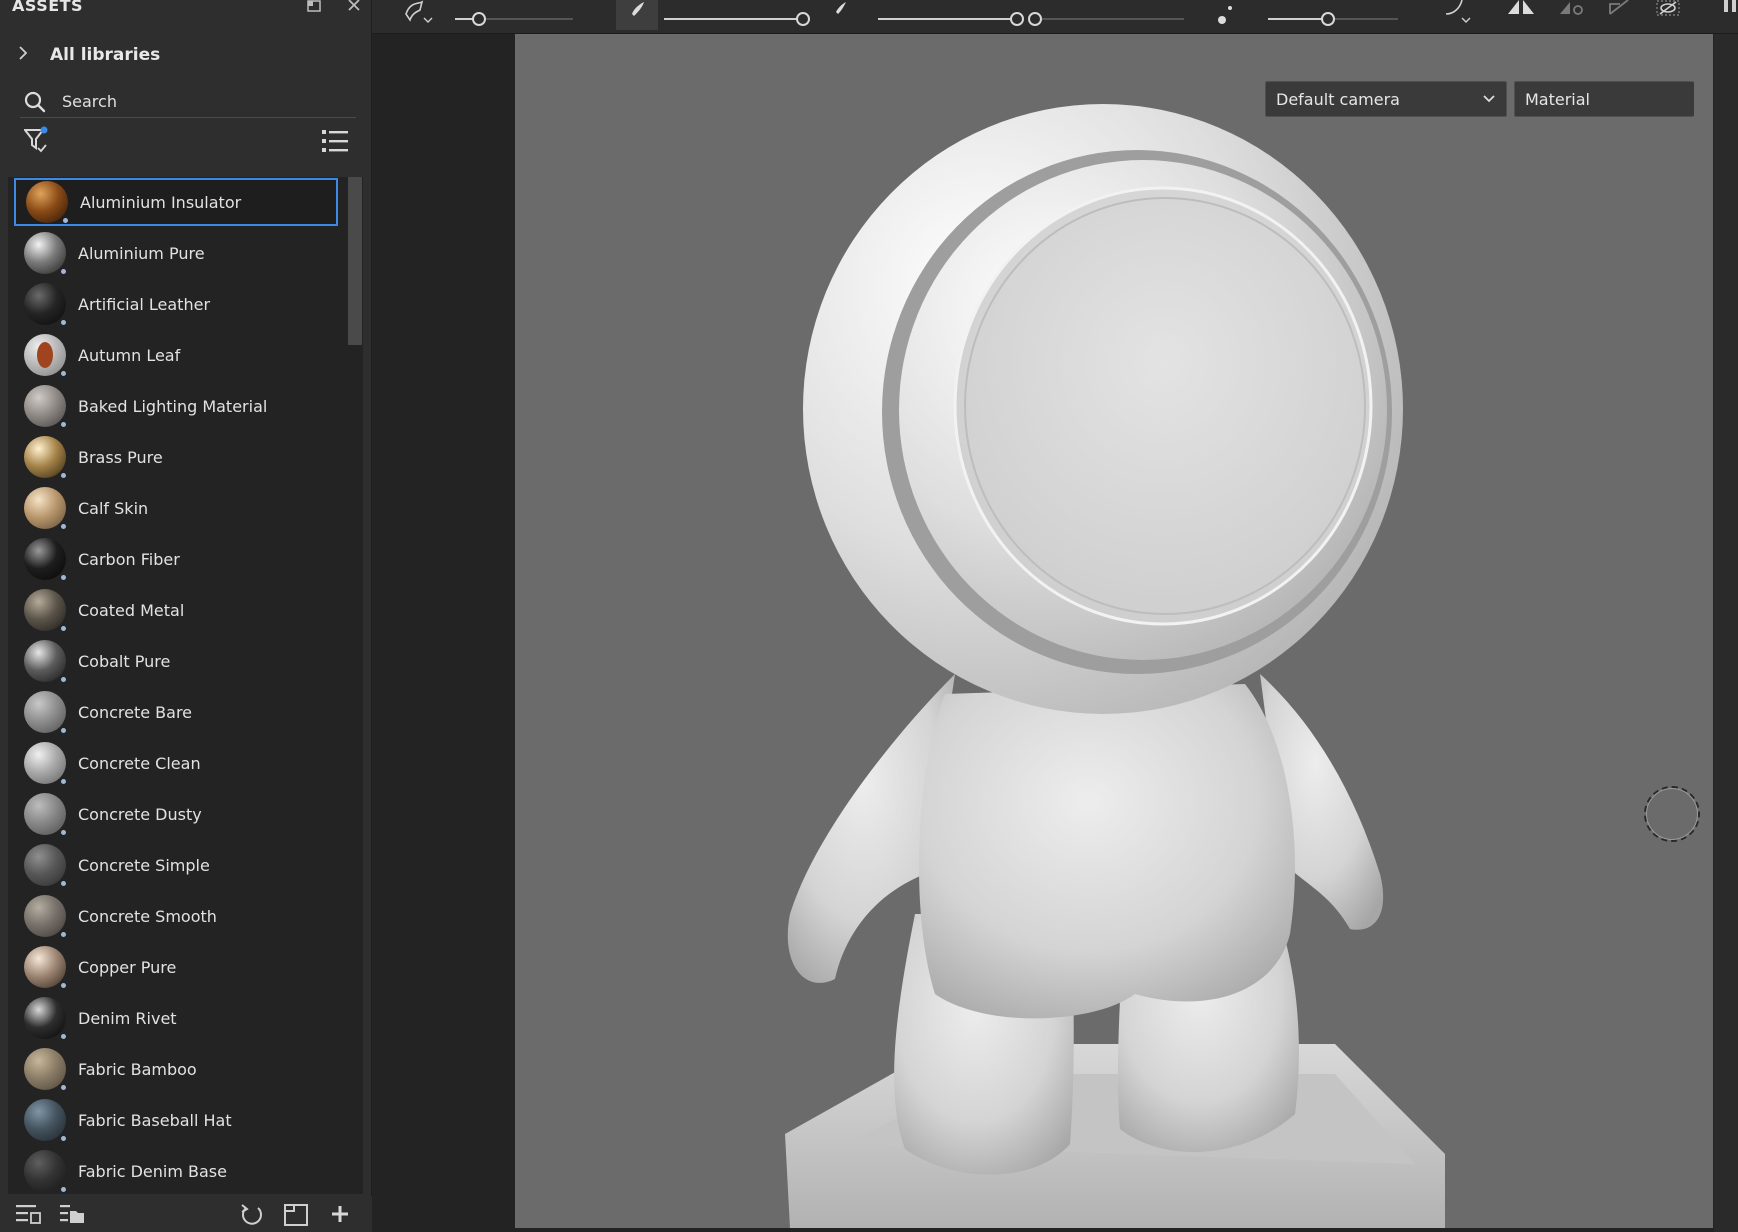  Describe the element at coordinates (176, 610) in the screenshot. I see `list-item: Coated Metal` at that location.